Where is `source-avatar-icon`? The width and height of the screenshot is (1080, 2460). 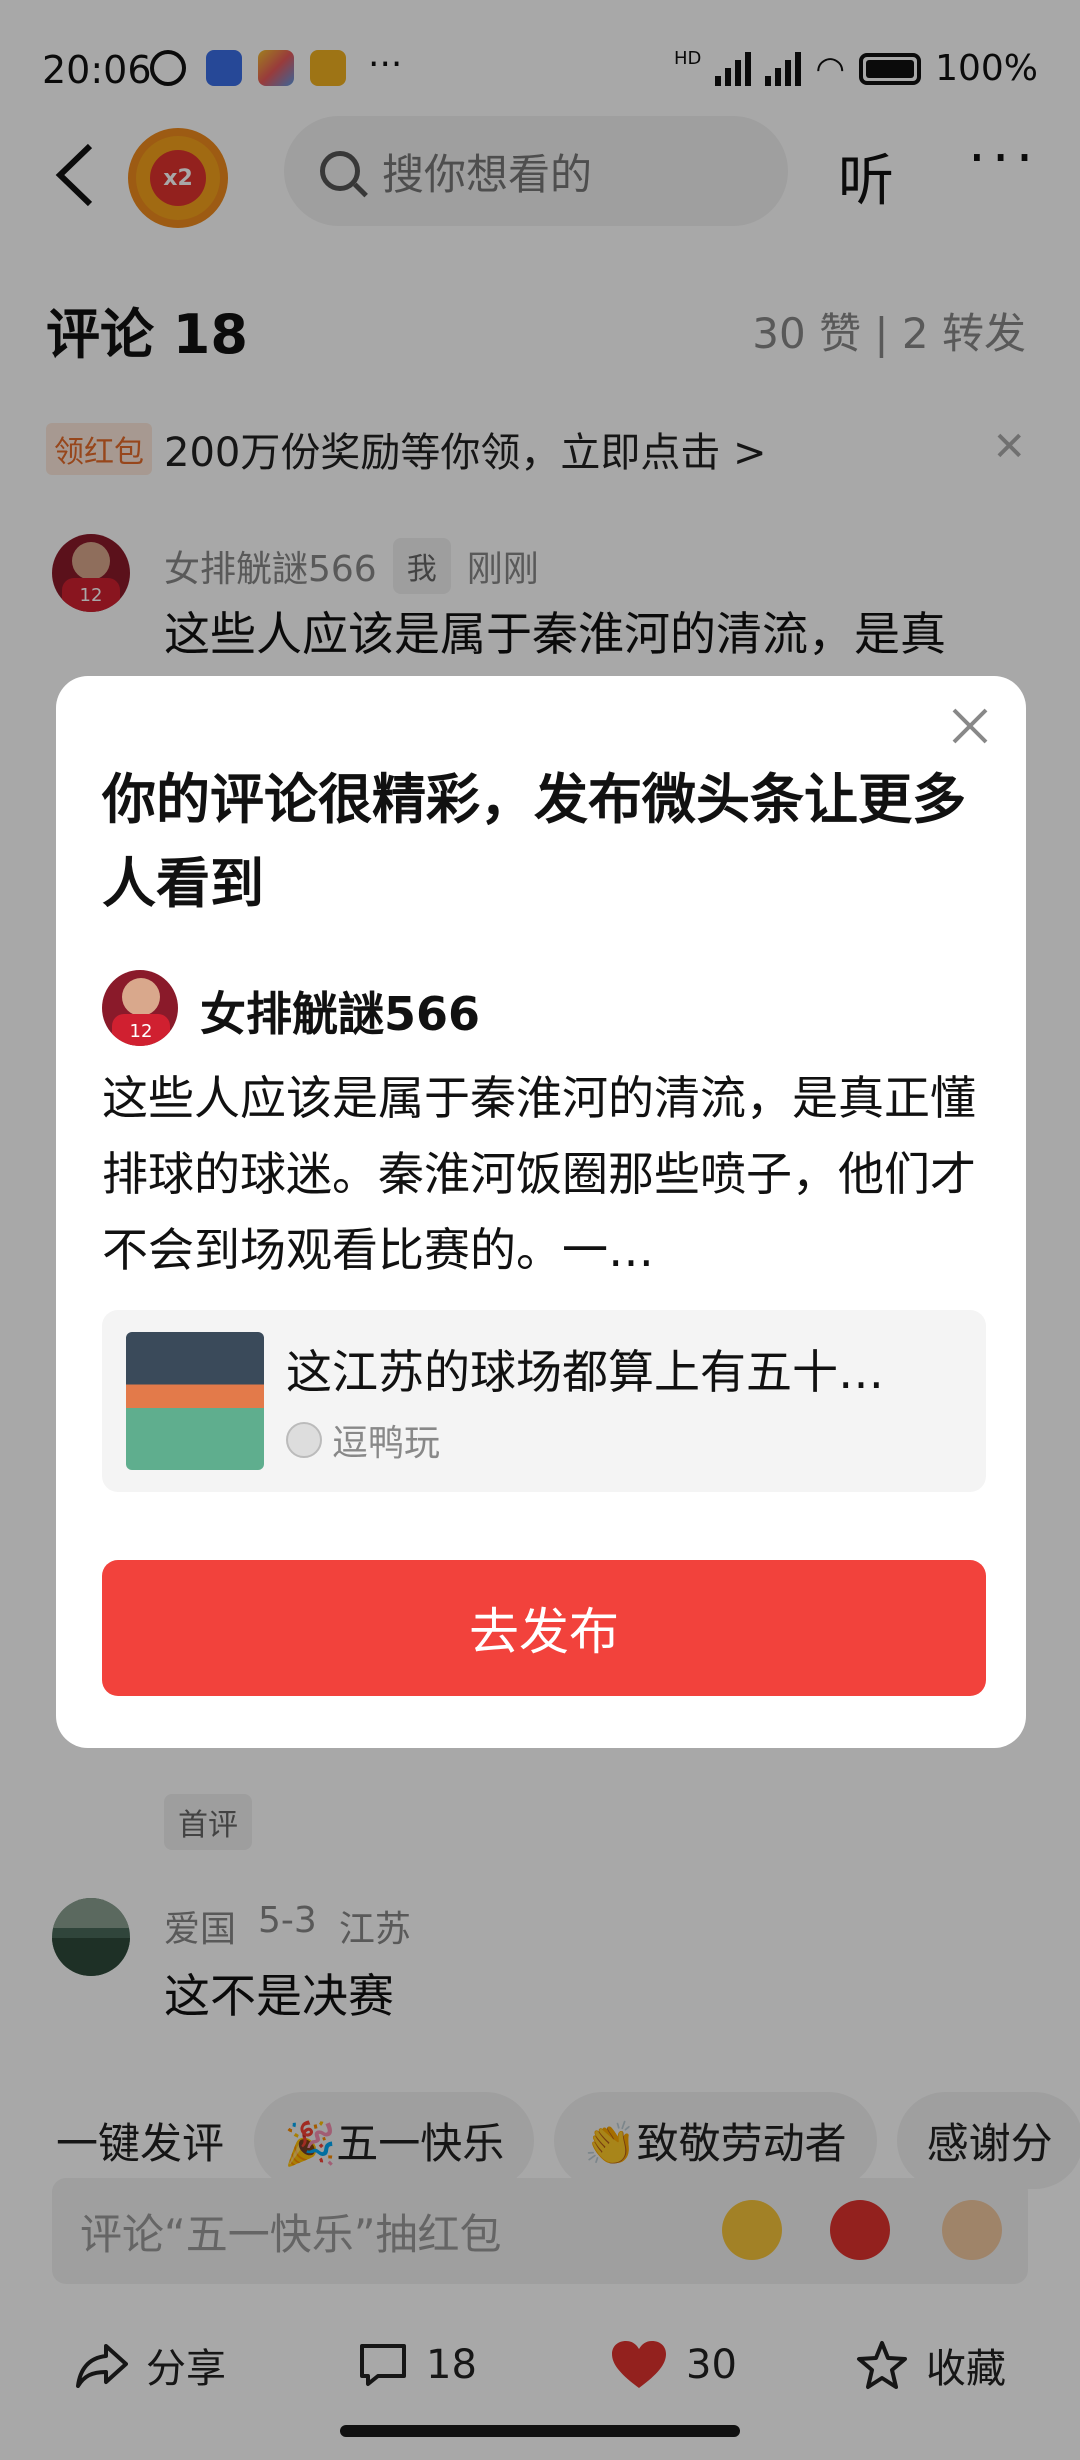
source-avatar-icon is located at coordinates (304, 1440).